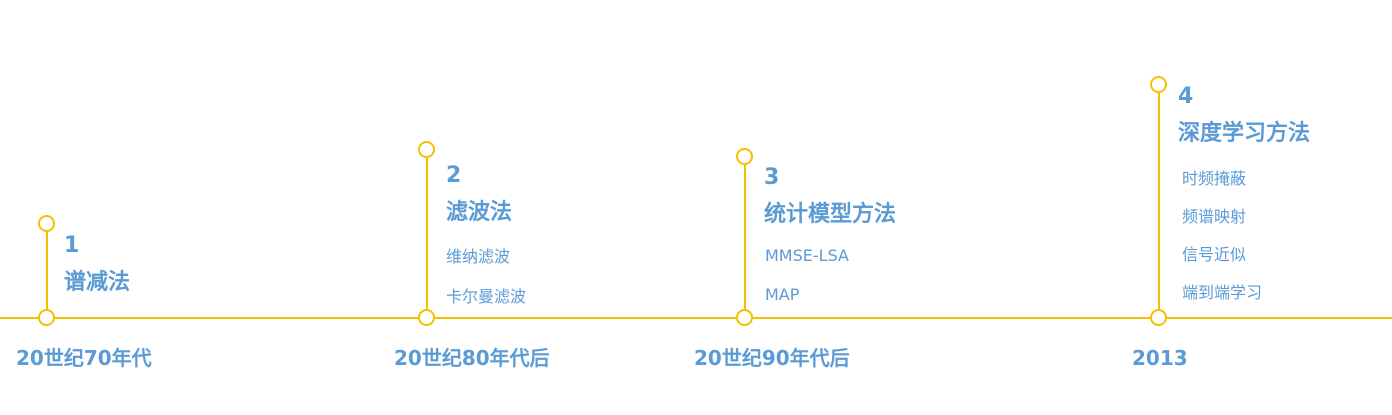 This screenshot has height=415, width=1392. I want to click on stage-1-marker-top, so click(46, 223).